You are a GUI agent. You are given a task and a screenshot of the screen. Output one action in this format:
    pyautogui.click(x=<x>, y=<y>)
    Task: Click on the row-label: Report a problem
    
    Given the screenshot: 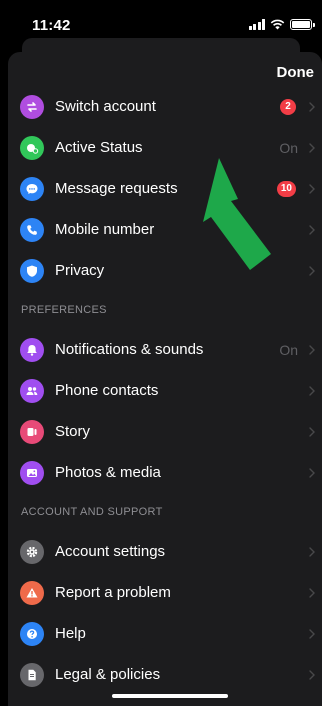 What is the action you would take?
    pyautogui.click(x=113, y=592)
    